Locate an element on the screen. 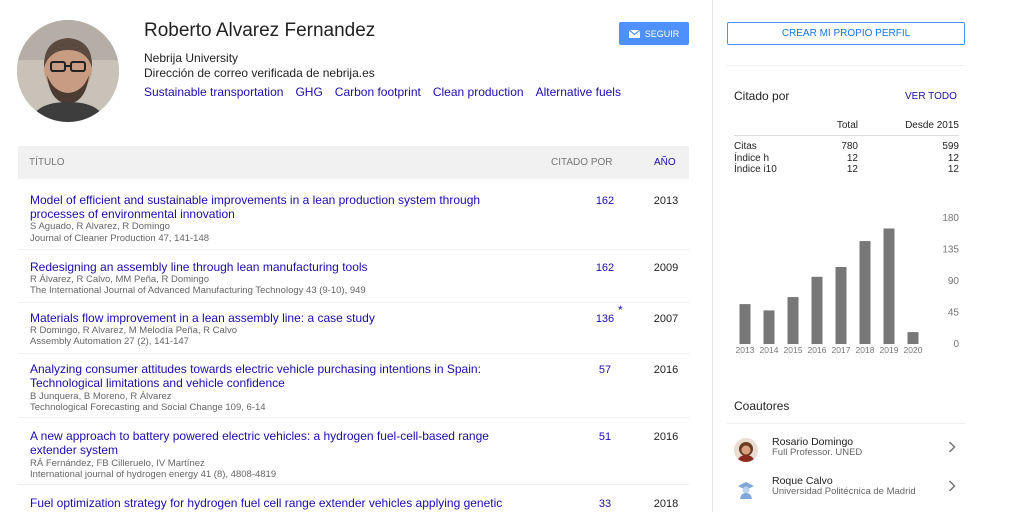  follow-label: SEGUIR is located at coordinates (662, 33).